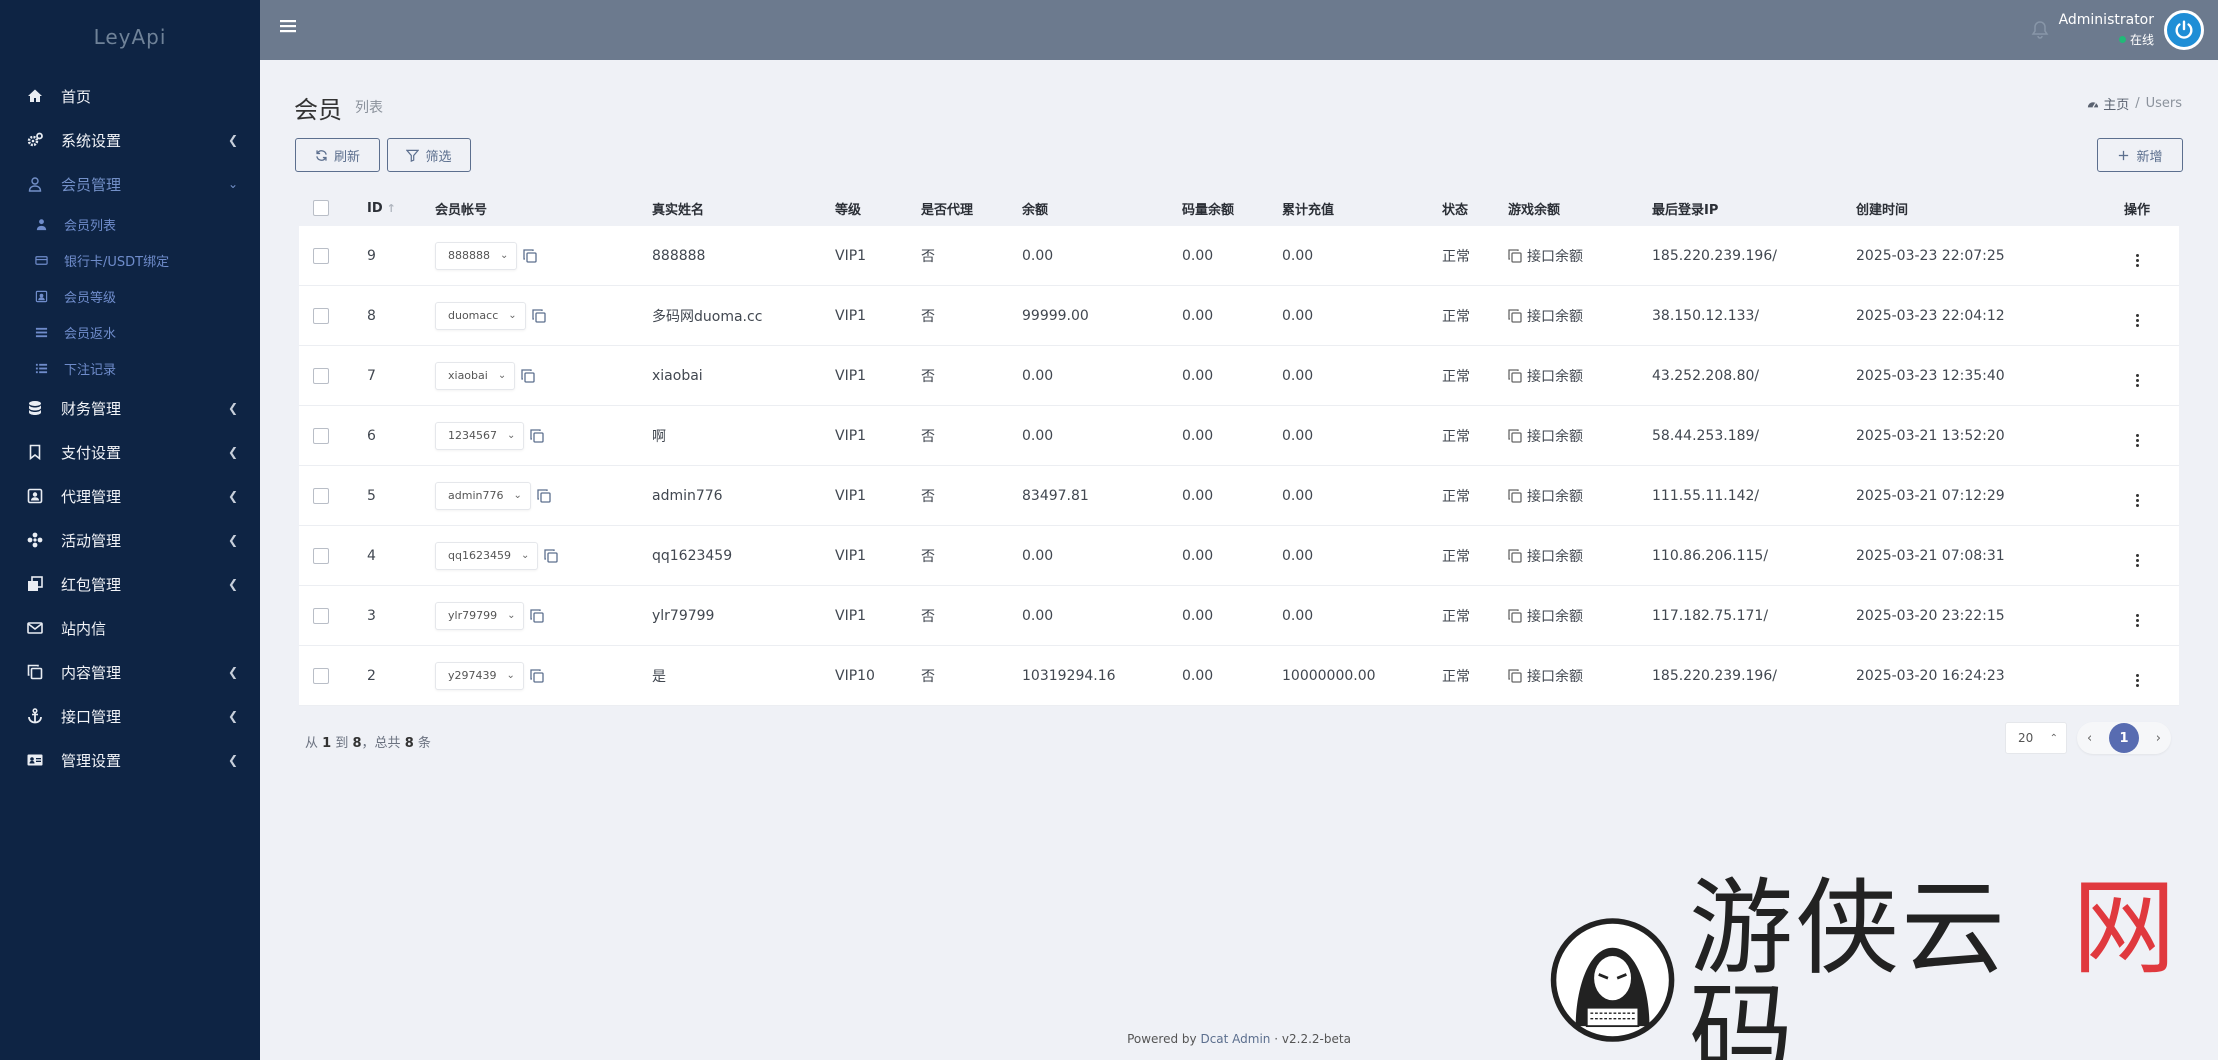  Describe the element at coordinates (2106, 20) in the screenshot. I see `user-name: Administrator` at that location.